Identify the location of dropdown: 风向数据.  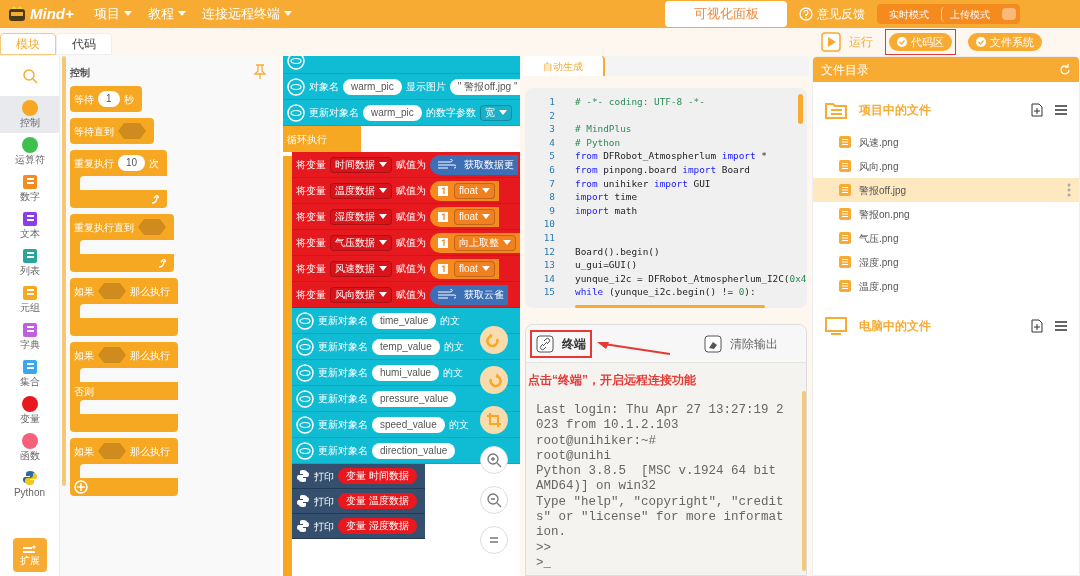
(361, 294).